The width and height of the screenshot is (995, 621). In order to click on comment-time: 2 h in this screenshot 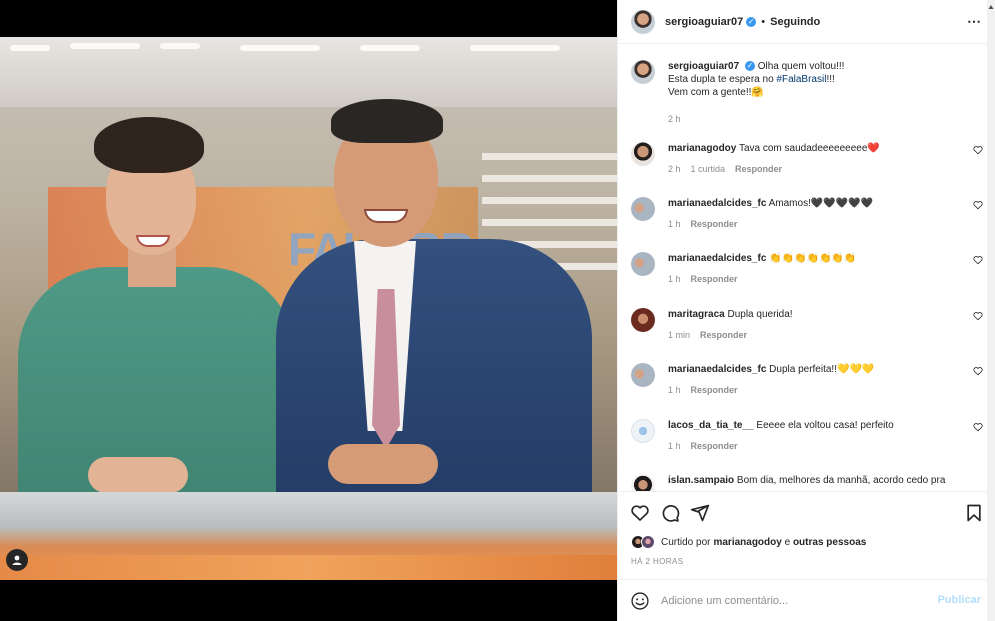, I will do `click(674, 169)`.